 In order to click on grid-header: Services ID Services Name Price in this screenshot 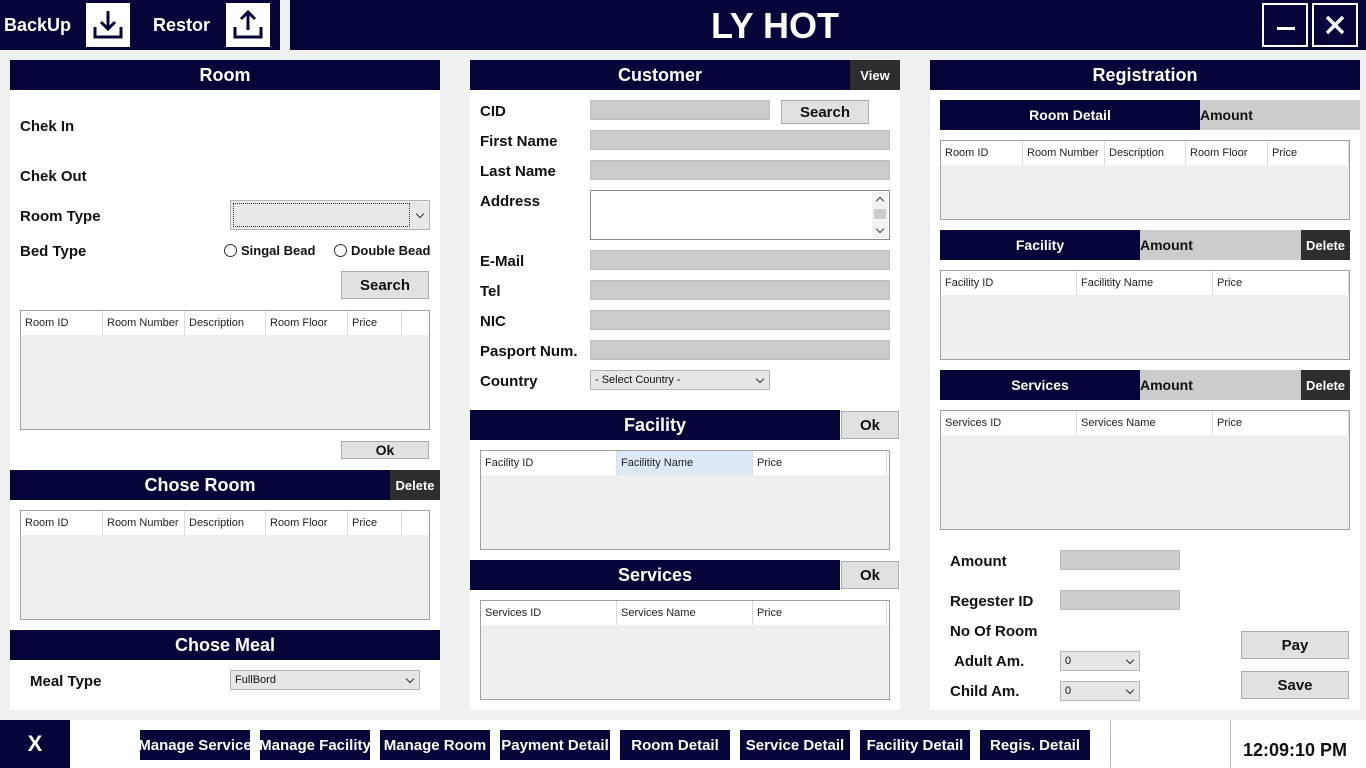, I will do `click(685, 613)`.